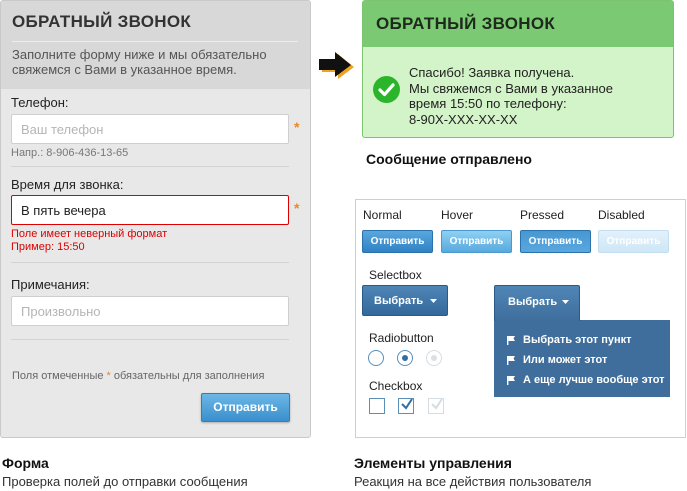  I want to click on state-label-disabled: Disabled, so click(621, 215).